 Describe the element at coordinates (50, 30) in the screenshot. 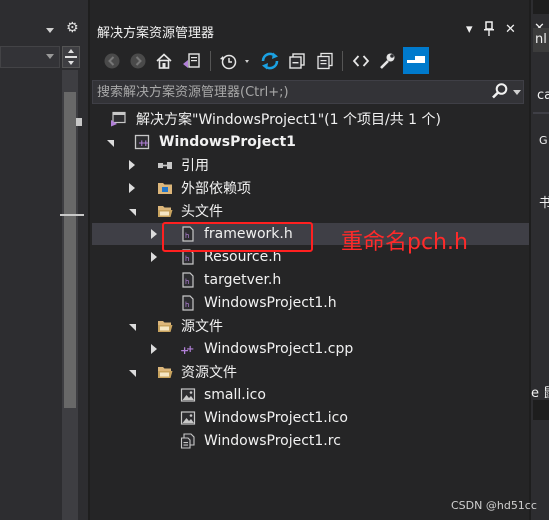

I see `left-dropdown-icon` at that location.